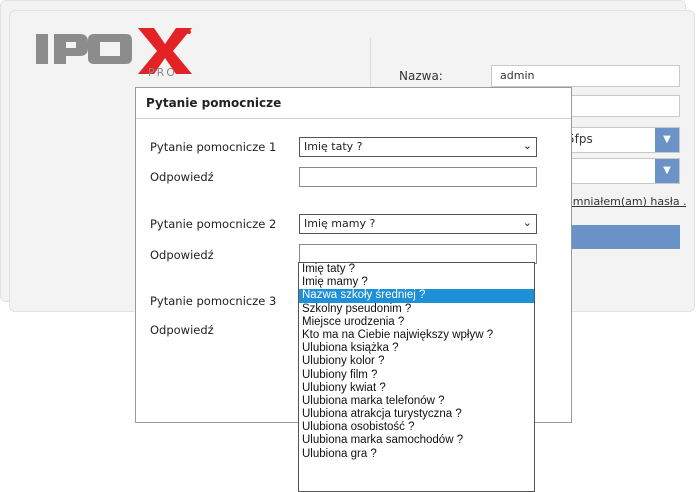 Image resolution: width=696 pixels, height=492 pixels. I want to click on logo-sub: PRO, so click(162, 72).